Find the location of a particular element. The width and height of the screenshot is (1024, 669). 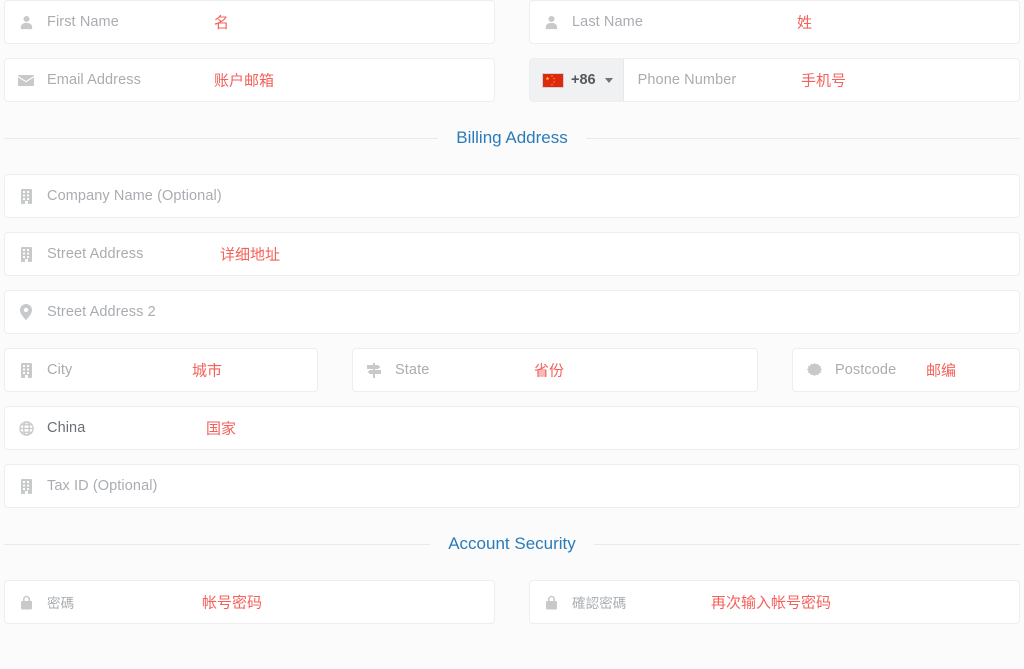

country-select: China is located at coordinates (512, 428).